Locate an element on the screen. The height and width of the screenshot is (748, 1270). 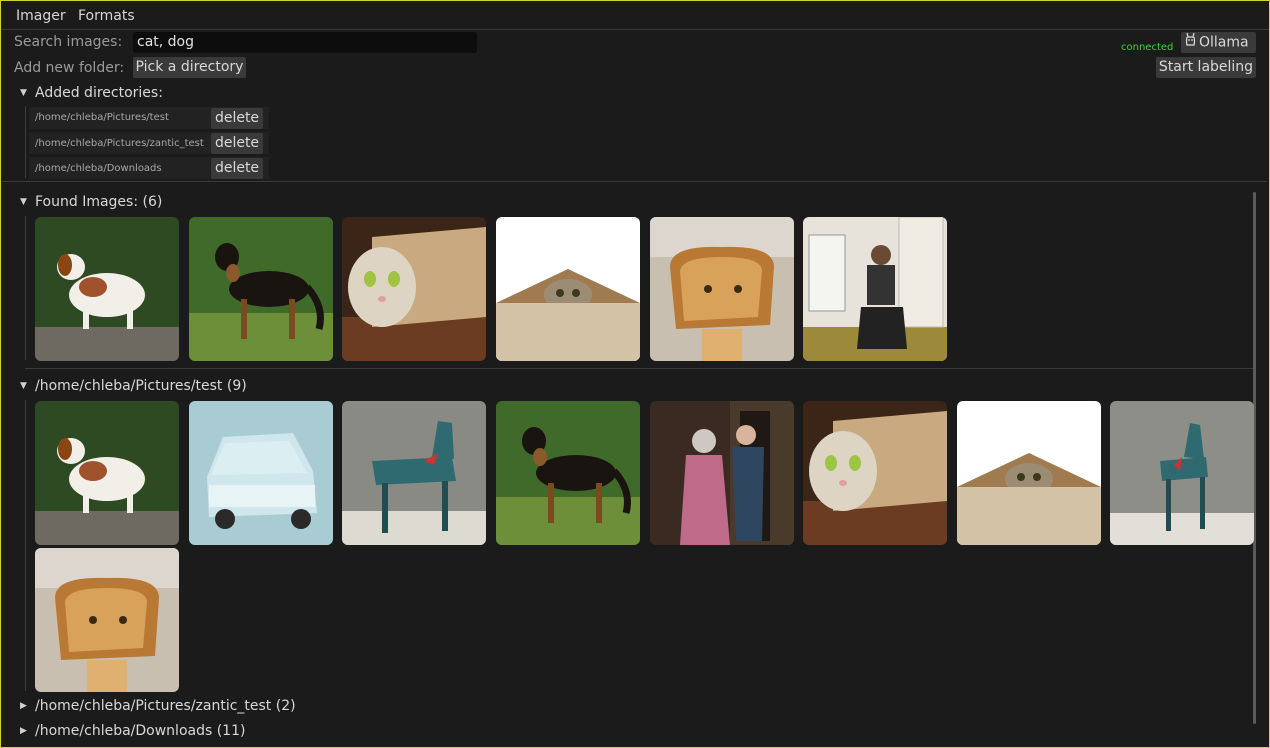
search-input: cat, dog is located at coordinates (305, 42).